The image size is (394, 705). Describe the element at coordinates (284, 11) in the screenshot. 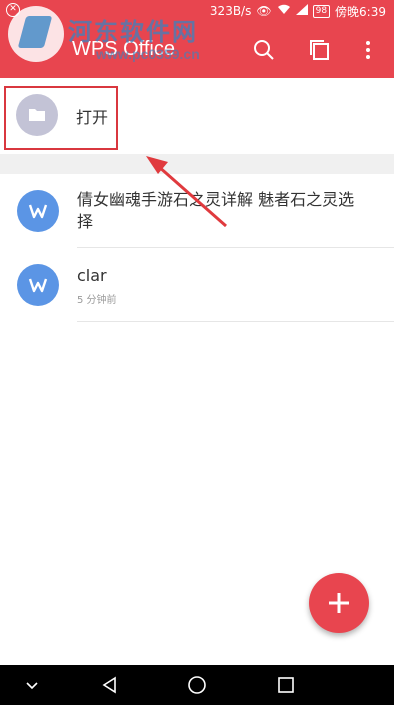

I see `wifi-icon` at that location.